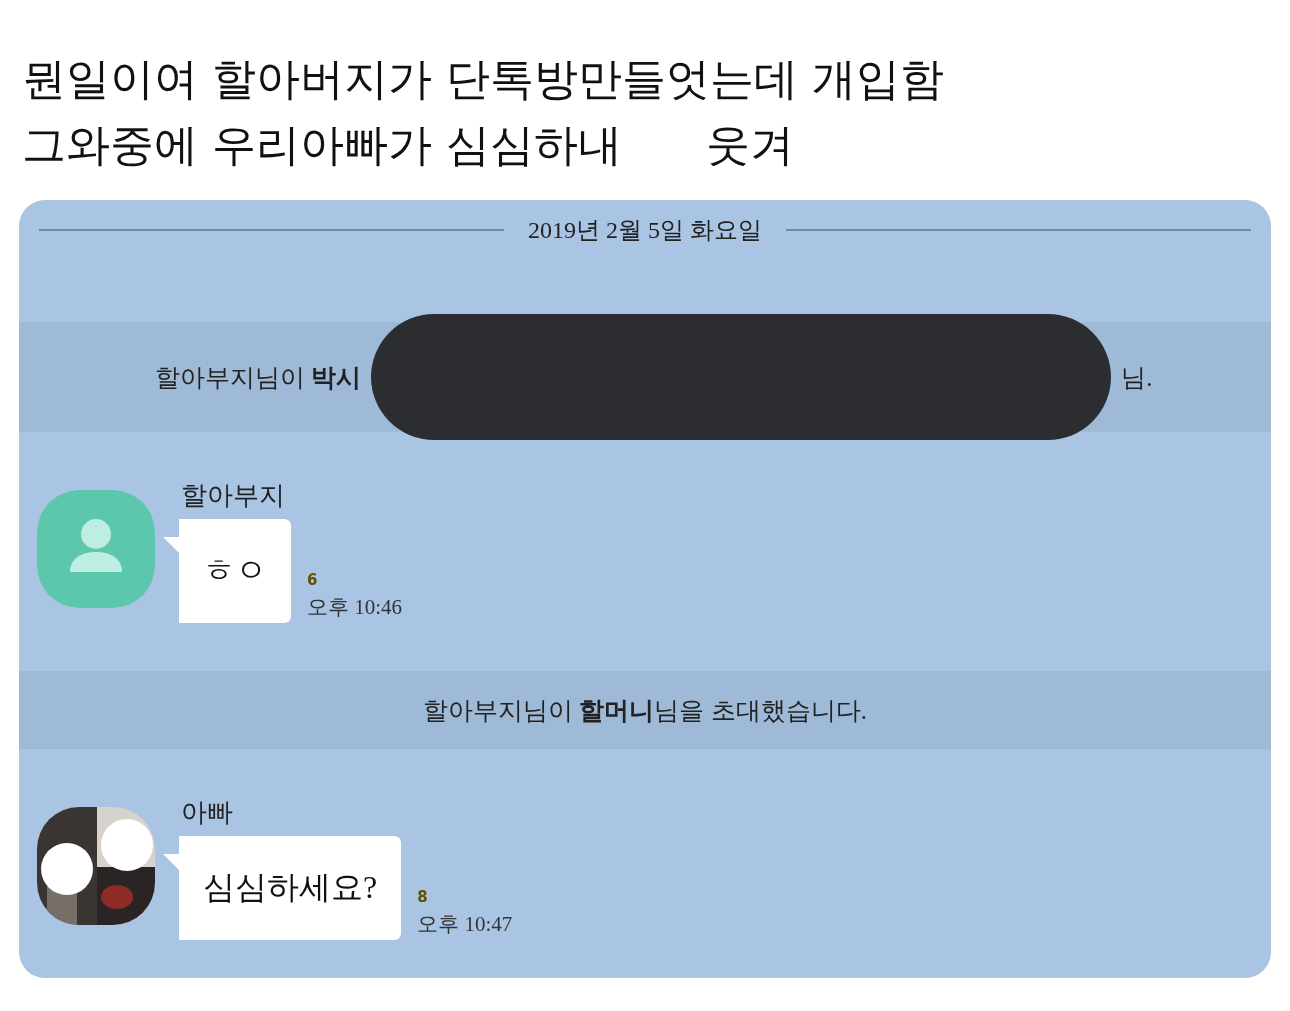 The height and width of the screenshot is (1011, 1290). What do you see at coordinates (465, 924) in the screenshot?
I see `message-time: 오후 10:47` at bounding box center [465, 924].